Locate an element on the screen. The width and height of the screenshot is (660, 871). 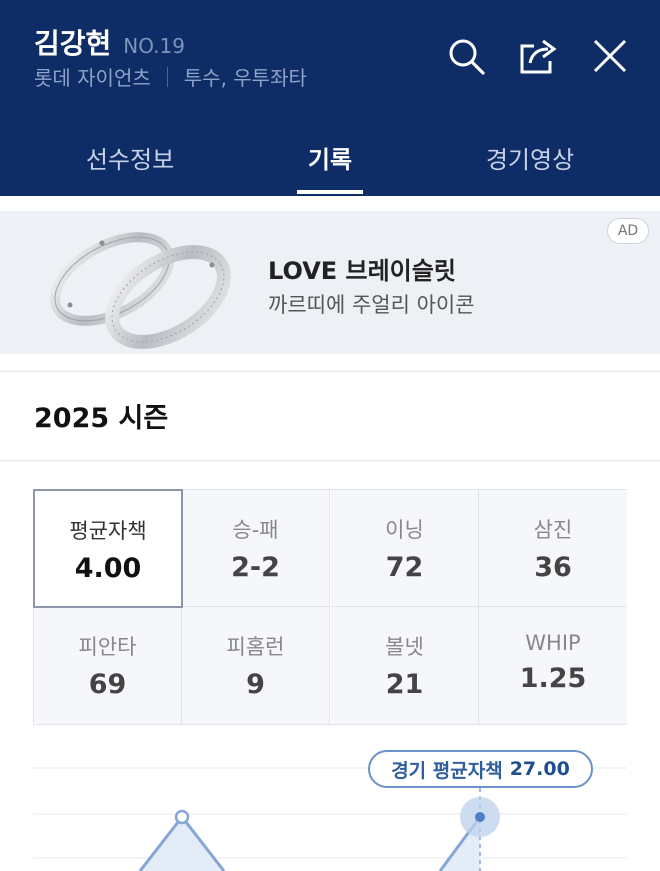
tab-records: 기록 is located at coordinates (330, 157).